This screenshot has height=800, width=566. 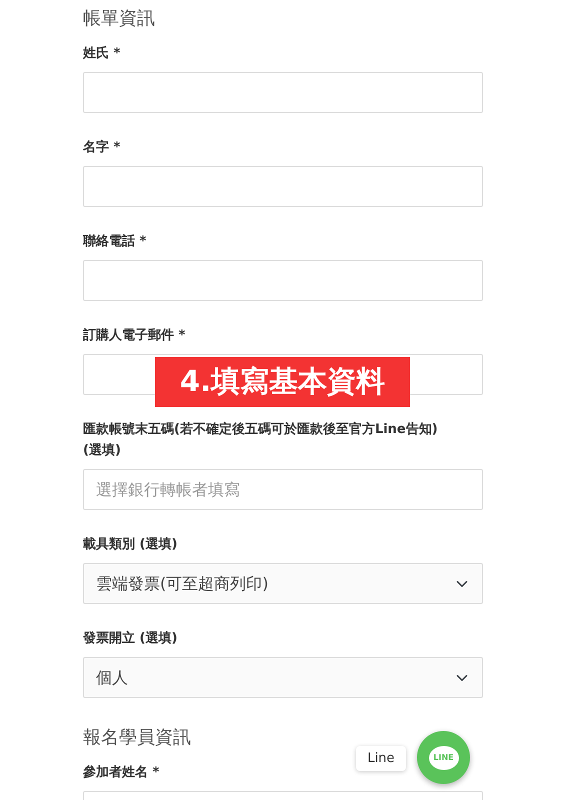 What do you see at coordinates (283, 583) in the screenshot?
I see `dropdown-field: 雲端發票(可至超商列印)` at bounding box center [283, 583].